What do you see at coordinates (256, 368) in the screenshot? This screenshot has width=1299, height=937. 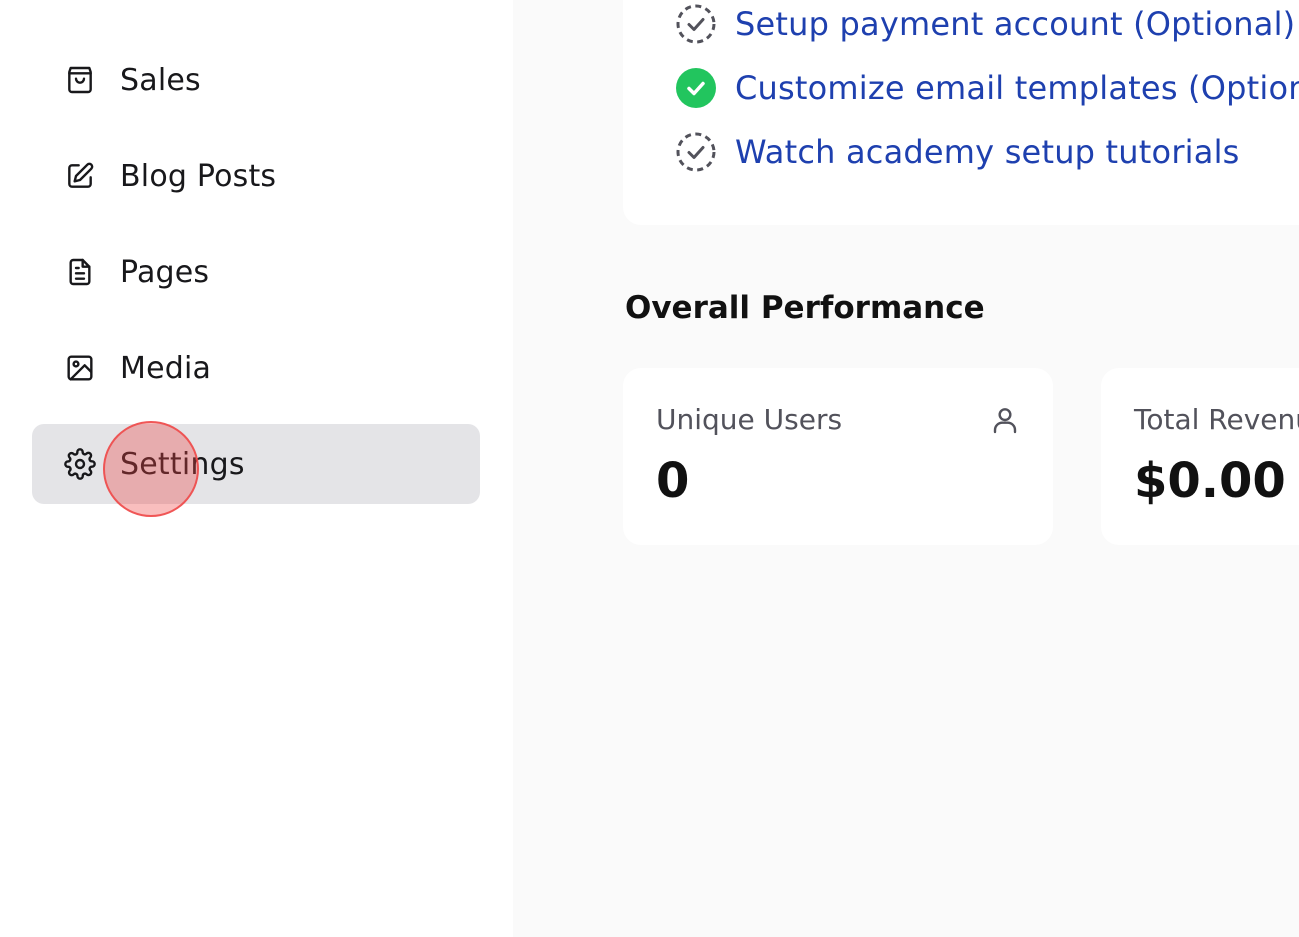 I see `sidebar-item-media: Media` at bounding box center [256, 368].